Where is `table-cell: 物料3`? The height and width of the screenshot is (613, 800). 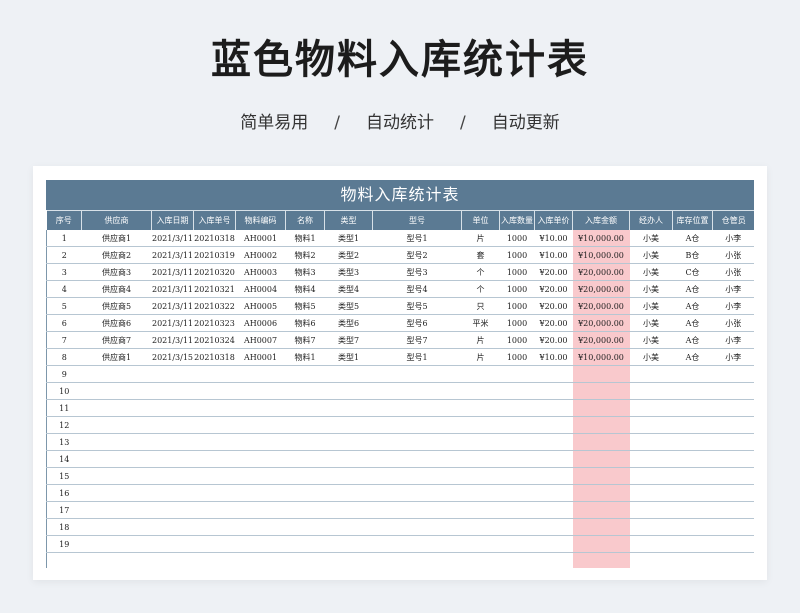 table-cell: 物料3 is located at coordinates (305, 272).